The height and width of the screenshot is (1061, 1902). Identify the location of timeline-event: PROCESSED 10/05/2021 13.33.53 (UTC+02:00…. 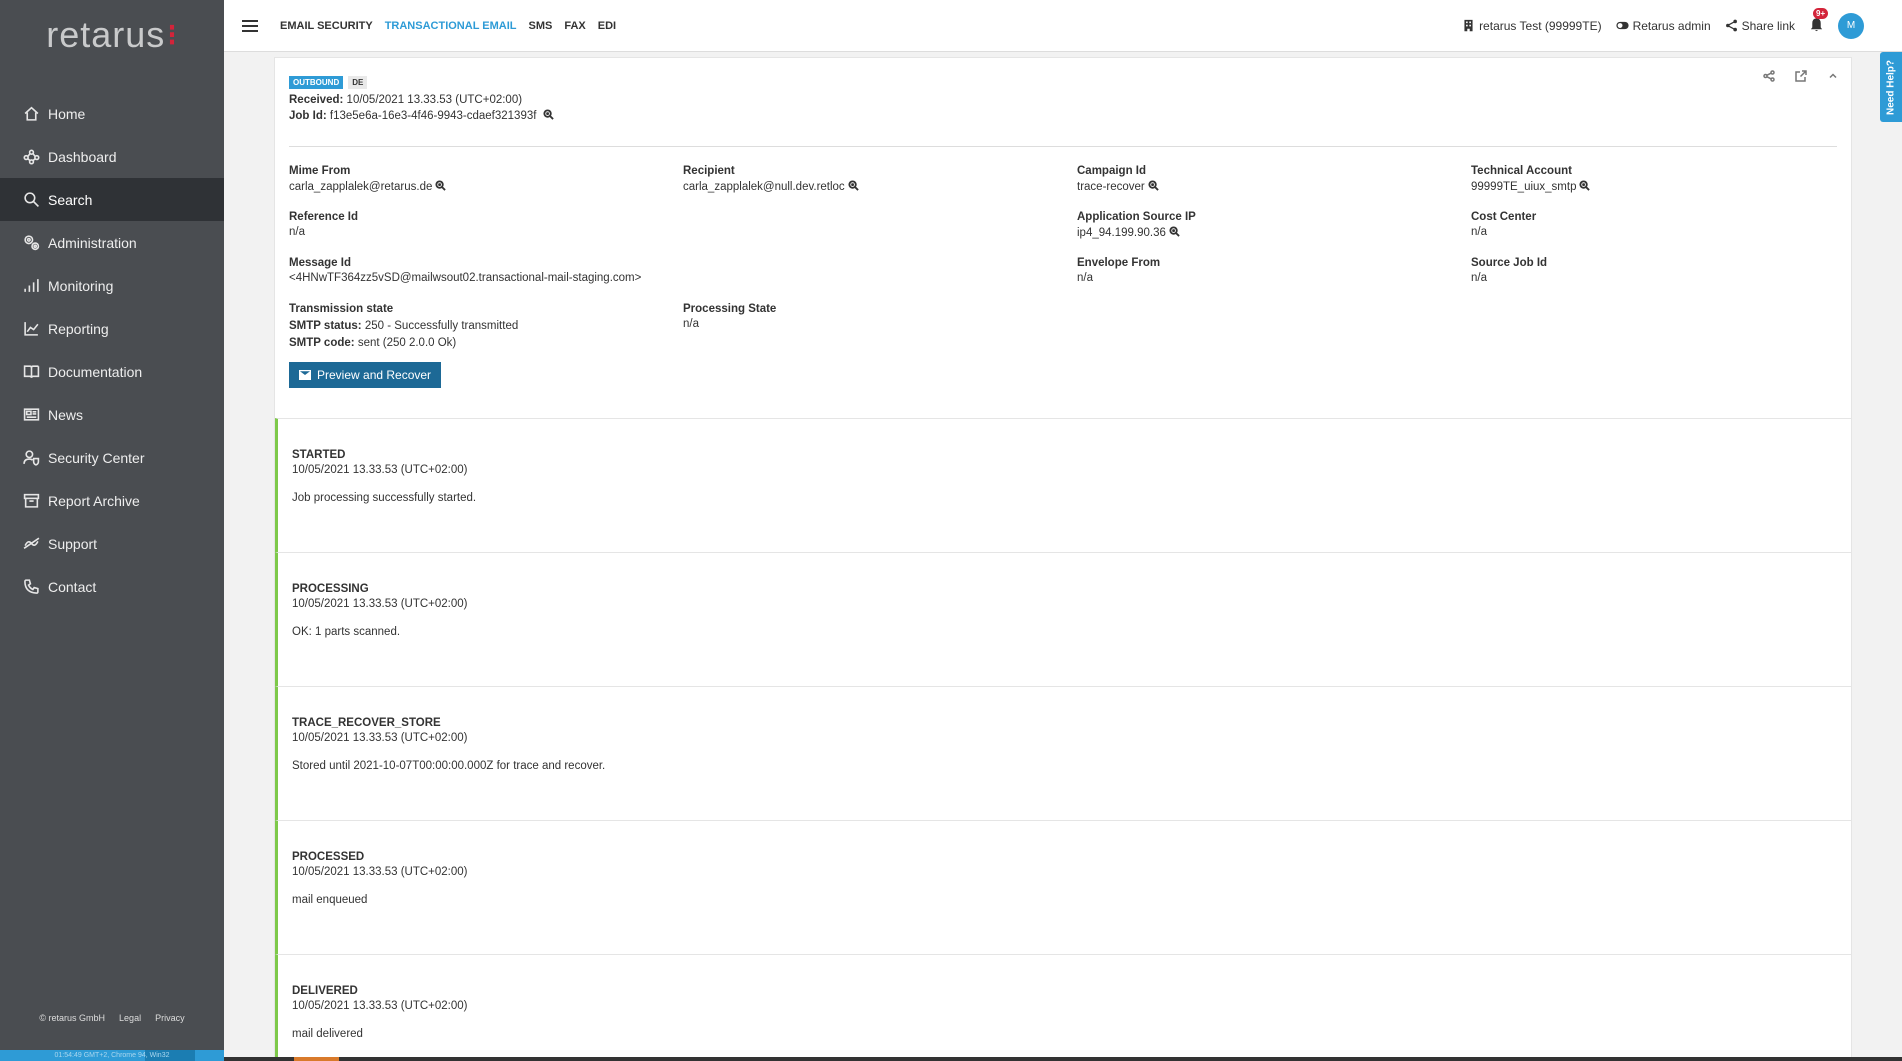
(1063, 887).